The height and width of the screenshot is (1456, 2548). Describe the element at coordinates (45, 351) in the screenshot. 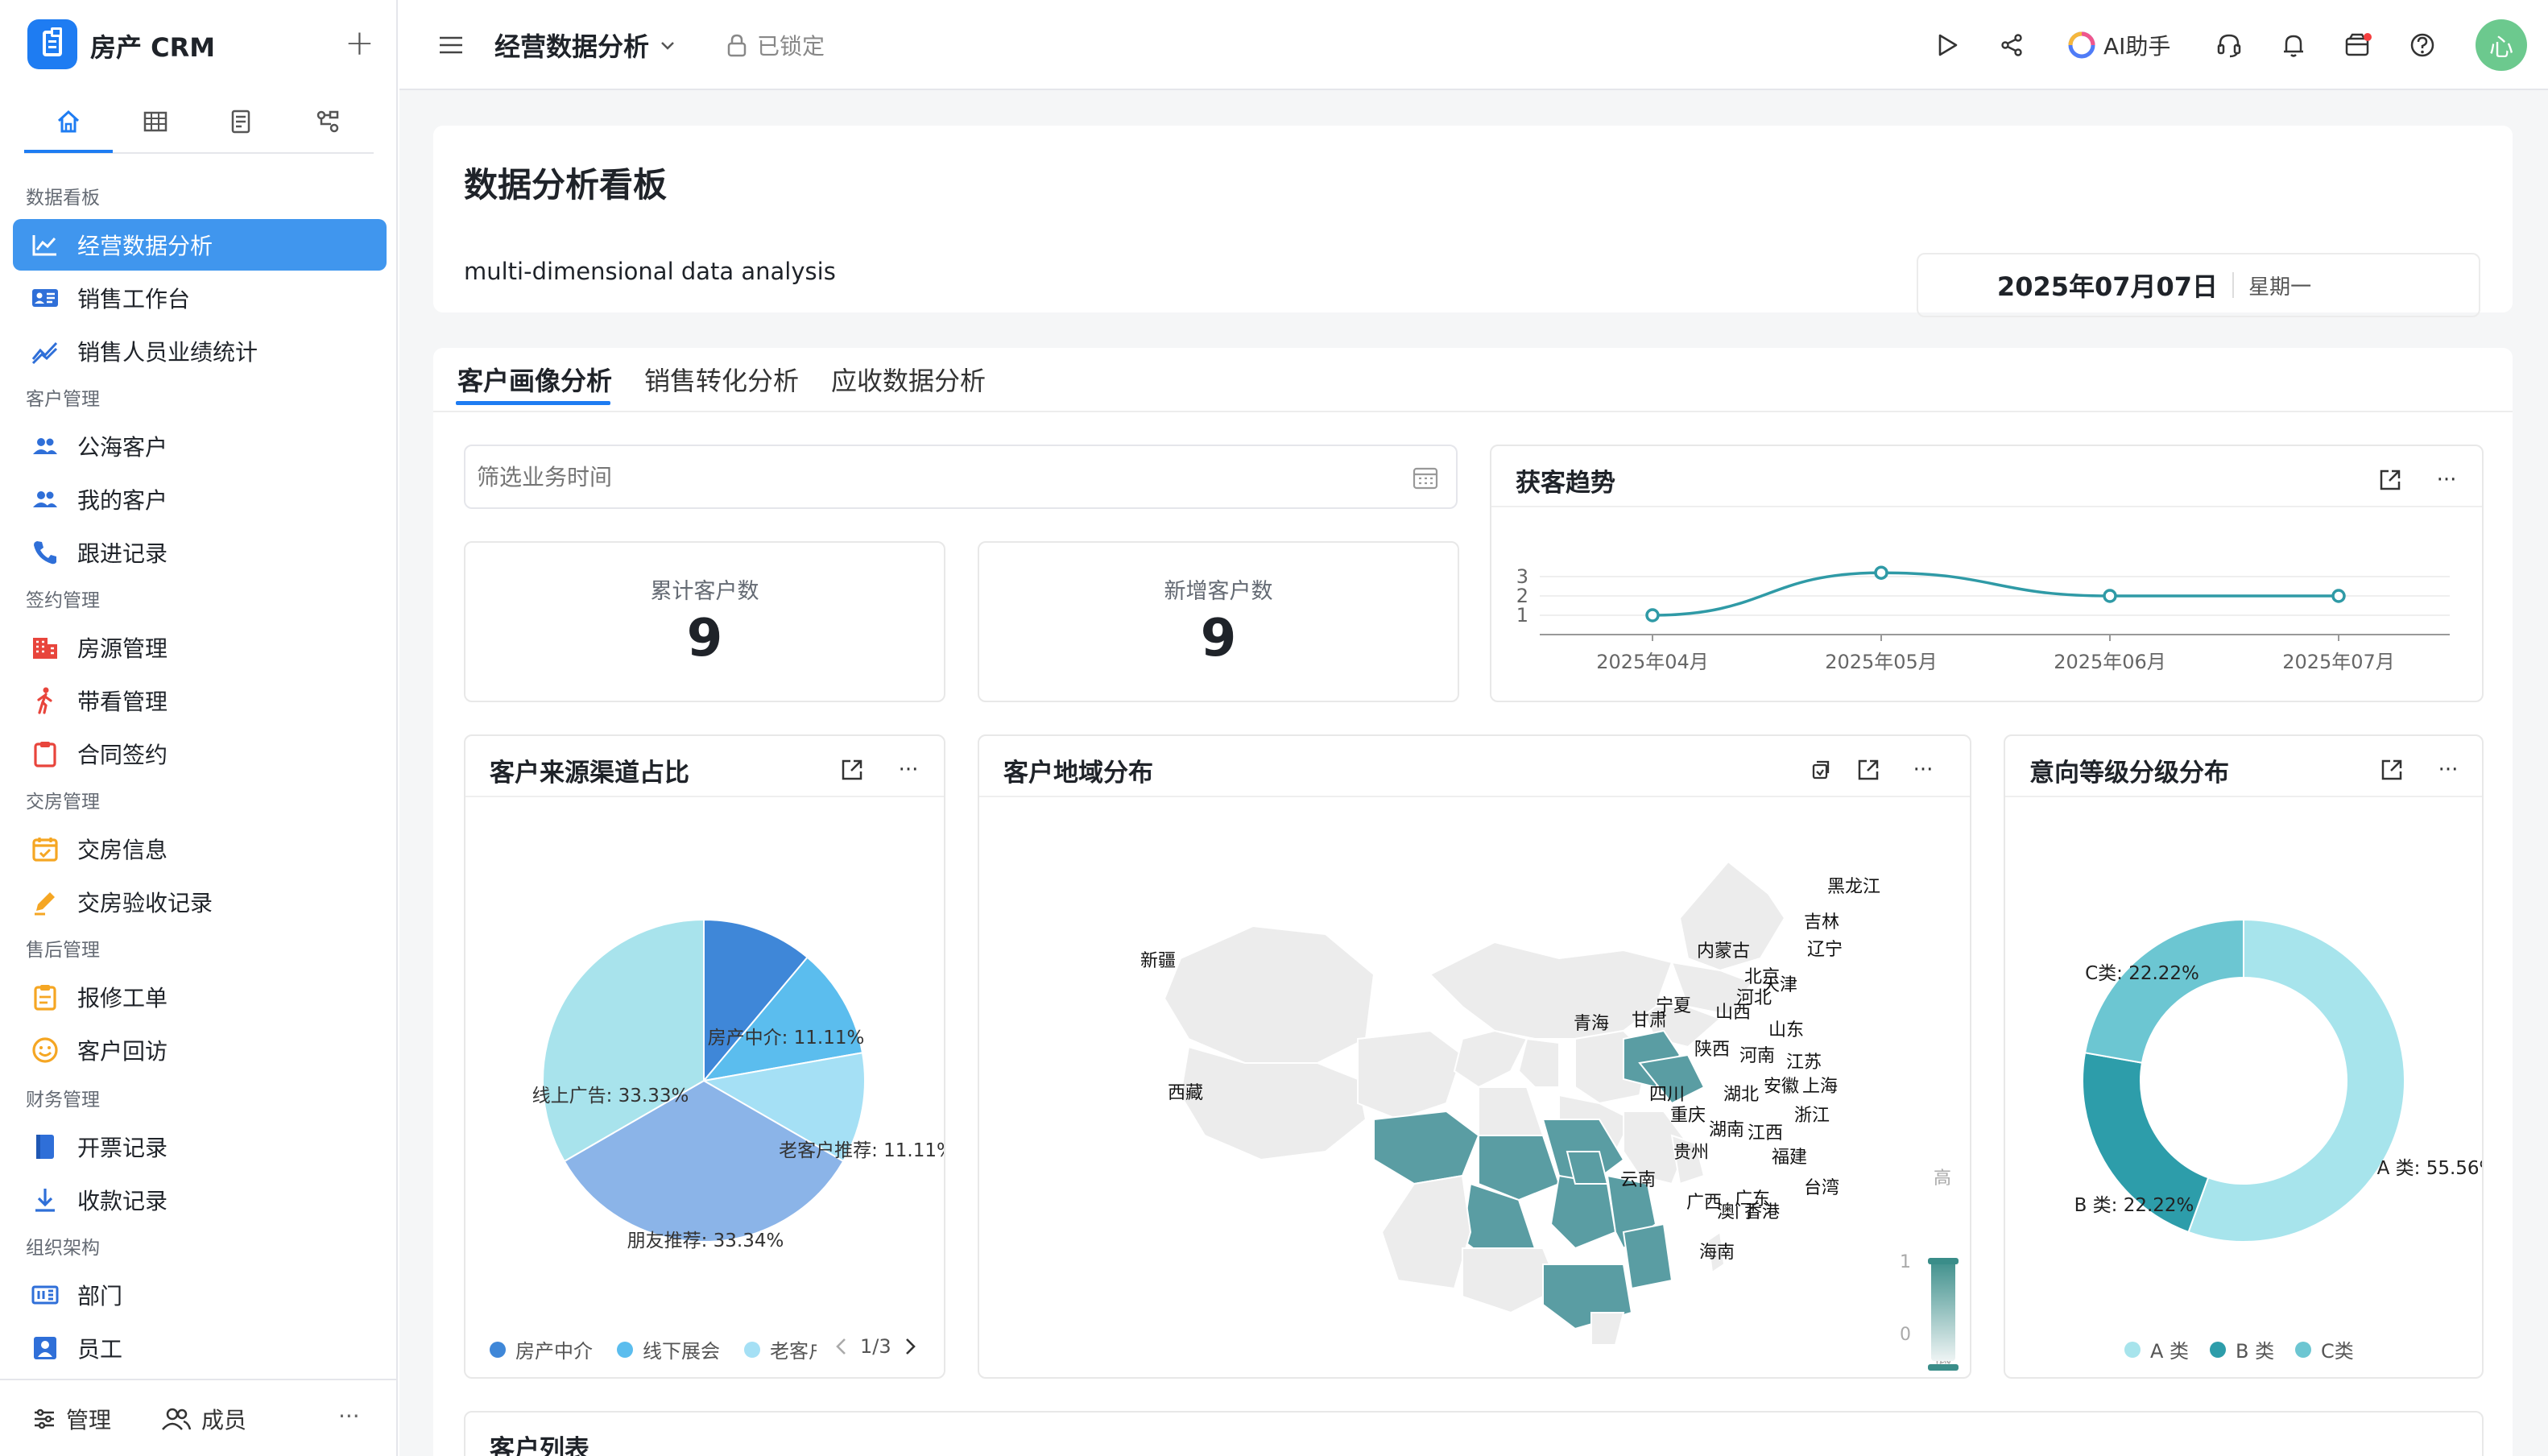

I see `trend-icon` at that location.